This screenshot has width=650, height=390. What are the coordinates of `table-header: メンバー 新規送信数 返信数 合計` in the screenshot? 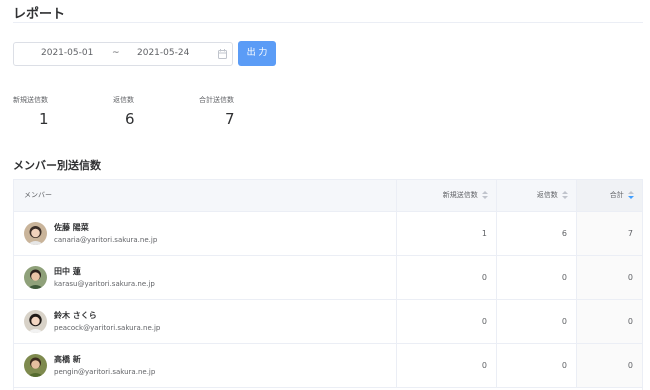 It's located at (328, 196).